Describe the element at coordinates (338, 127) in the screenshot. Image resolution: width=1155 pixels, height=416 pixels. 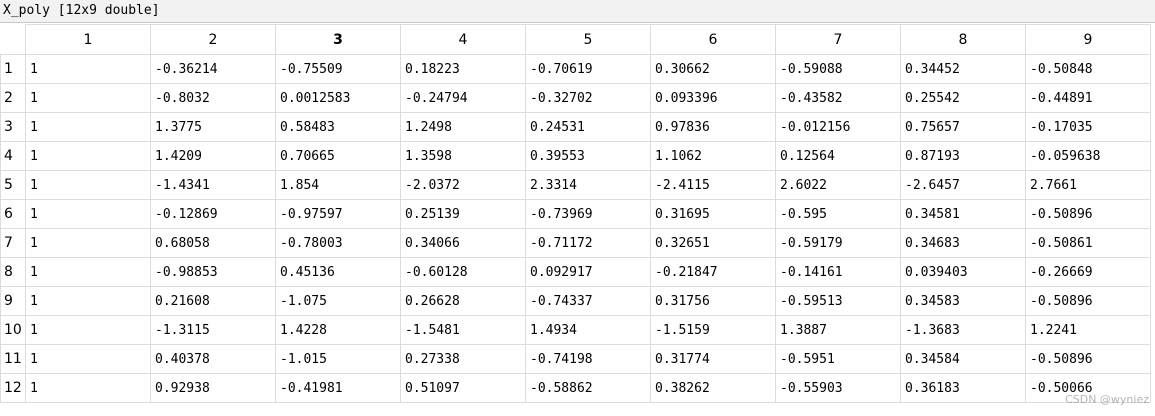
I see `table-cell: 0.58483` at that location.